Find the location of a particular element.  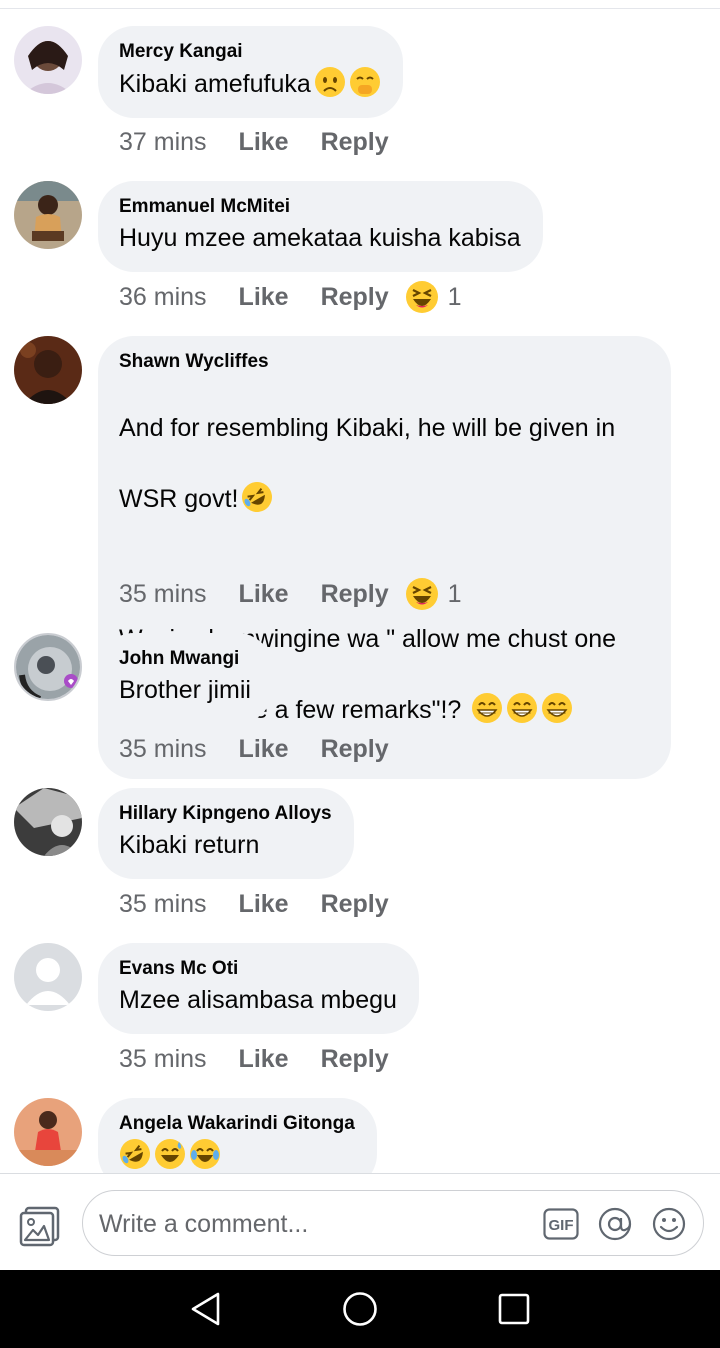

comment-text: Brother jimii is located at coordinates (185, 690).